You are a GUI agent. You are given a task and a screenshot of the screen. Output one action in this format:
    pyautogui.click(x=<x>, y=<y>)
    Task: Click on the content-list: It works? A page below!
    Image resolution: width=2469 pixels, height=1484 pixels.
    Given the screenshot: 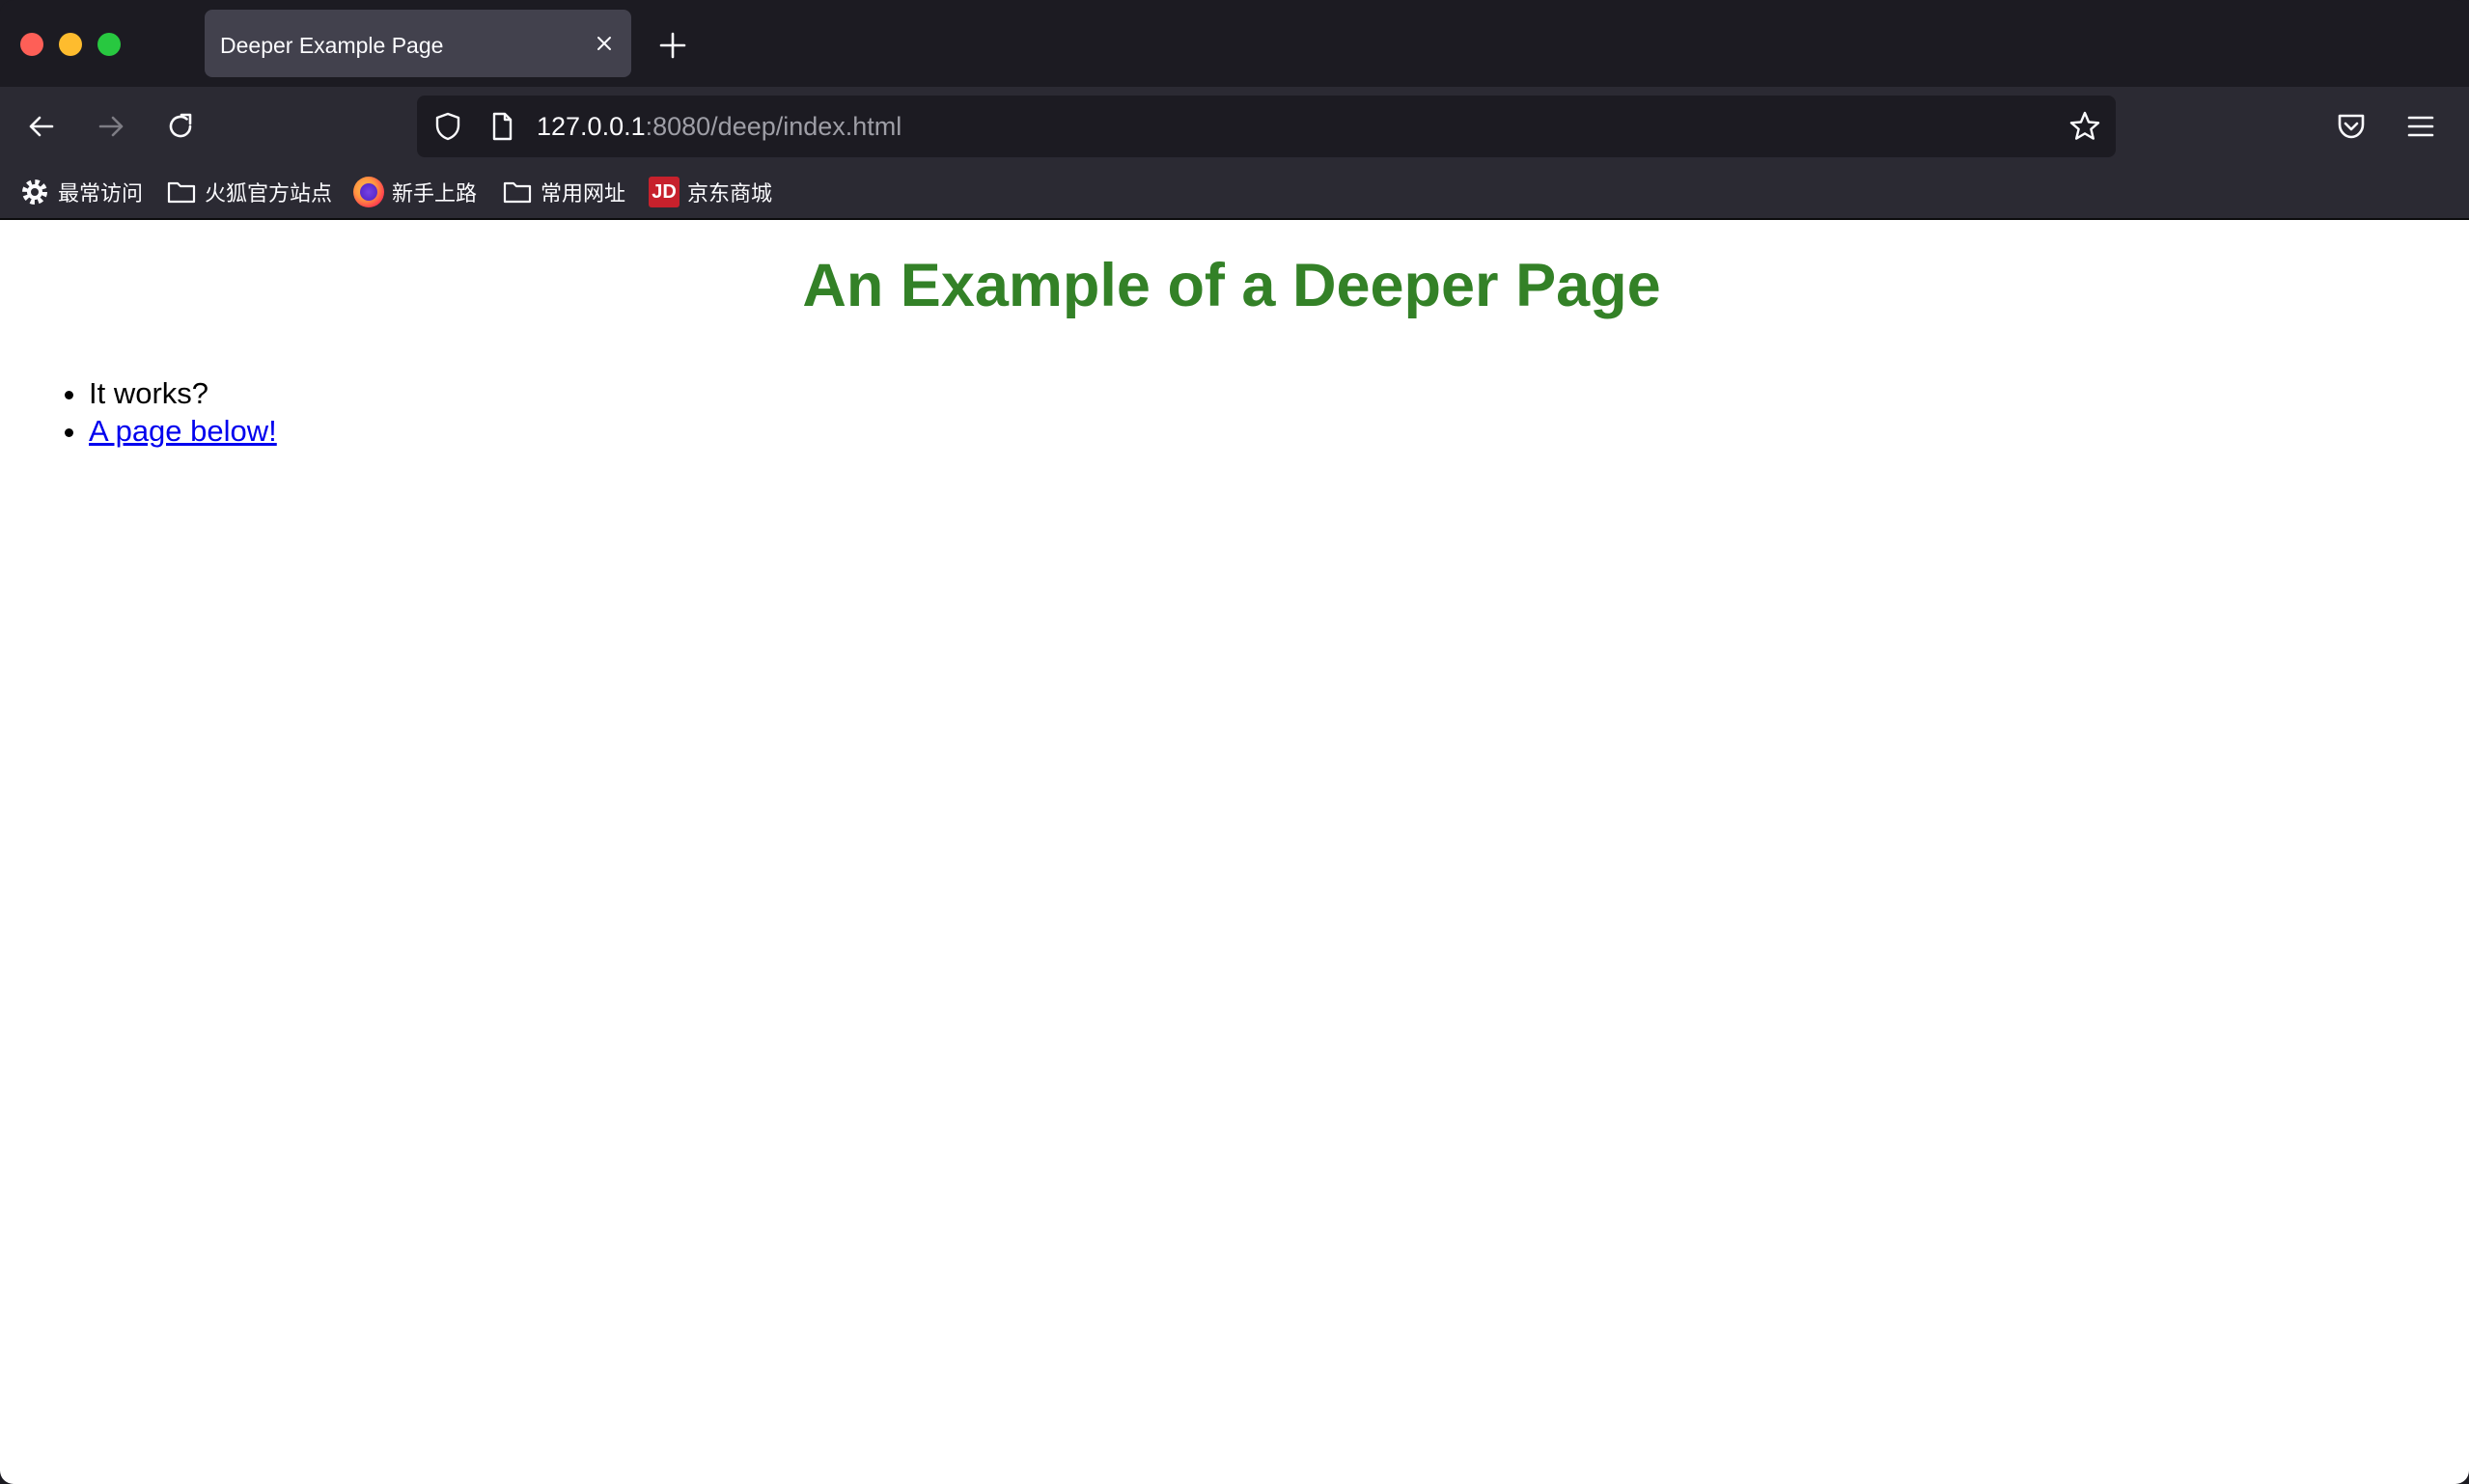 What is the action you would take?
    pyautogui.click(x=183, y=412)
    